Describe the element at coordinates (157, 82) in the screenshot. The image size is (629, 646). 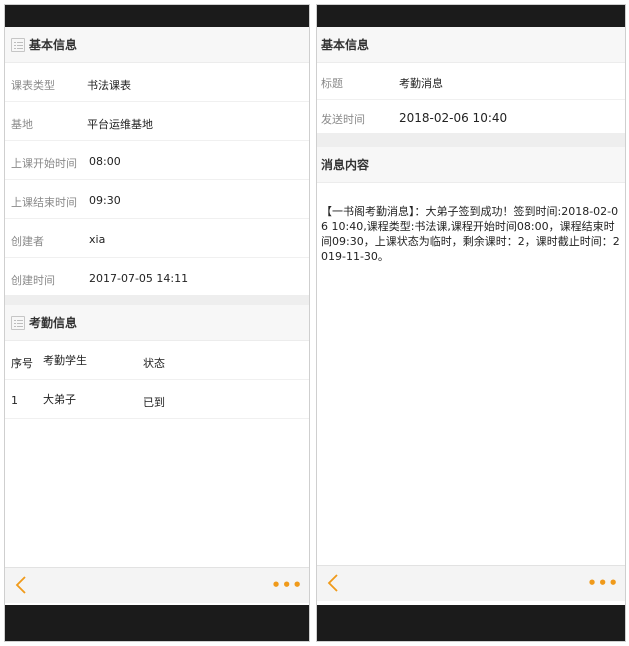
I see `field-row-course-type: 课表类型 书法课表` at that location.